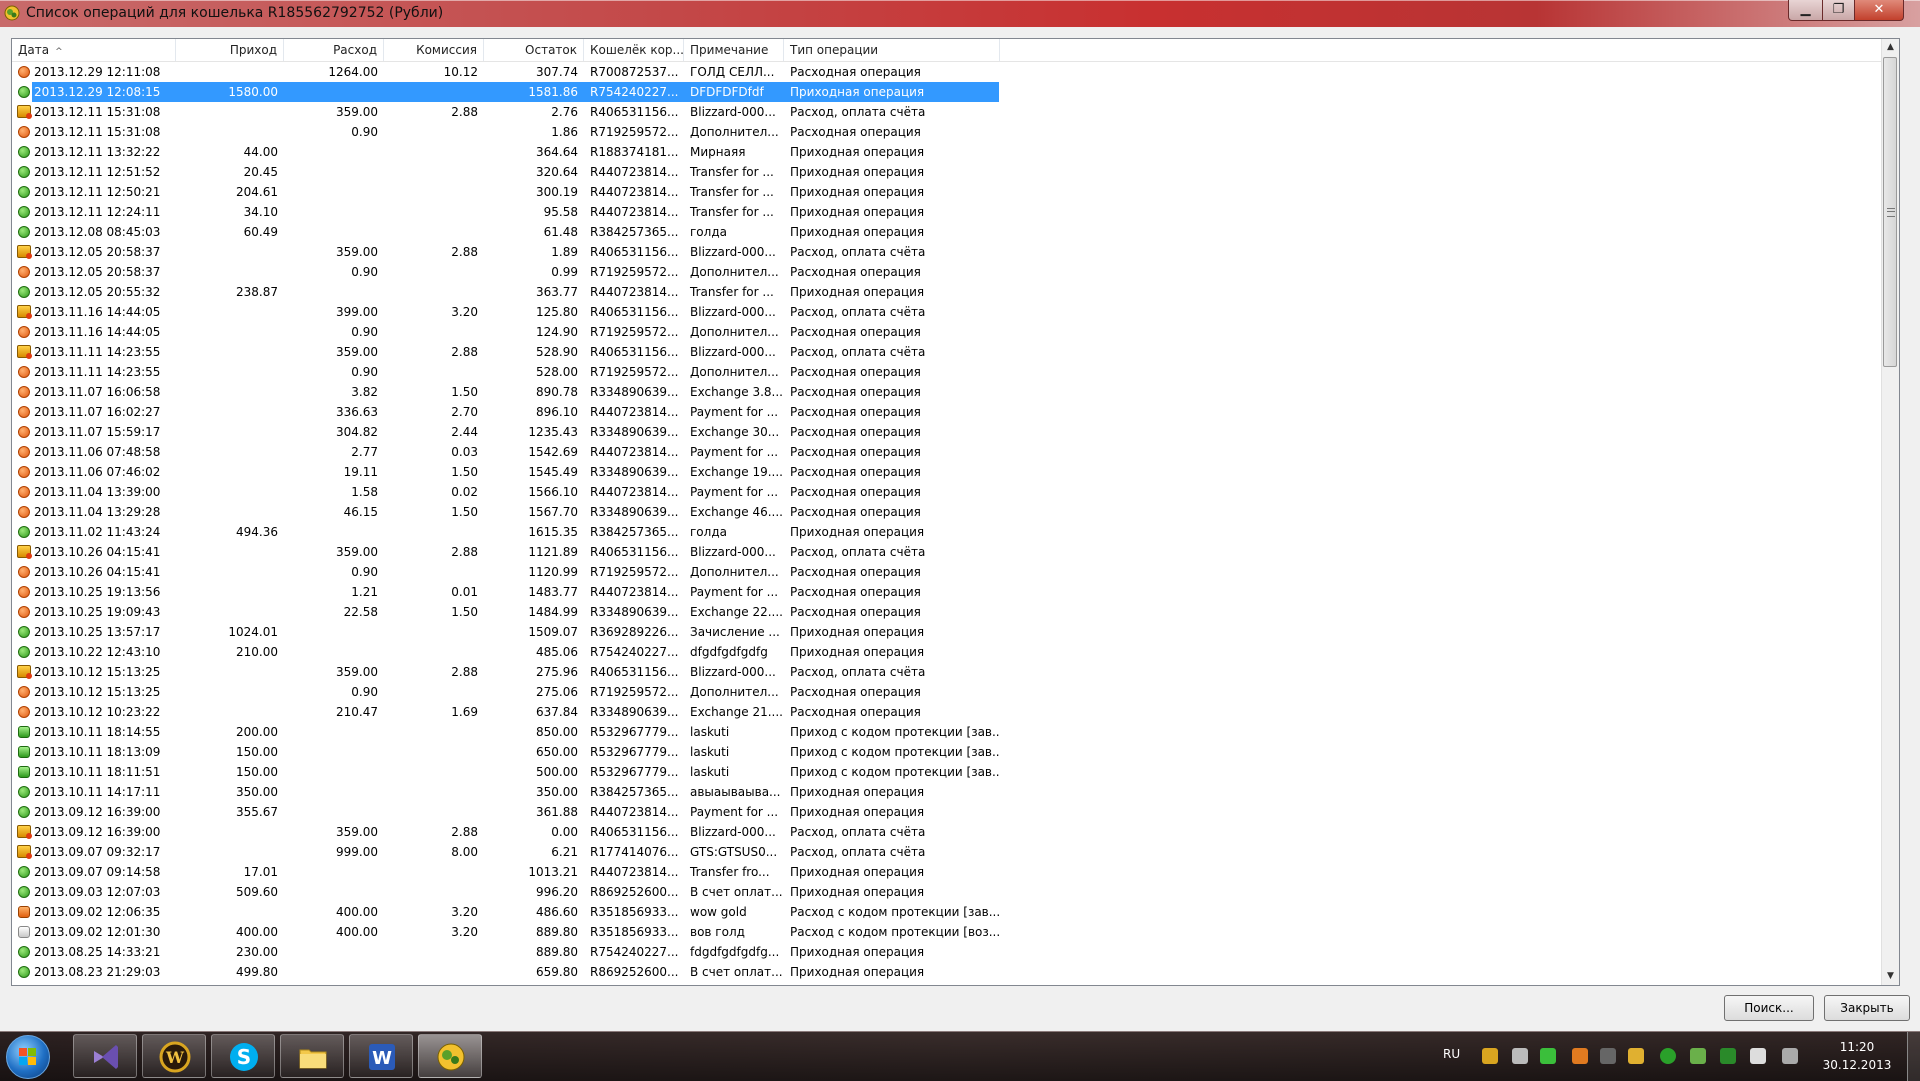  I want to click on cell-commission: 8.00, so click(464, 852).